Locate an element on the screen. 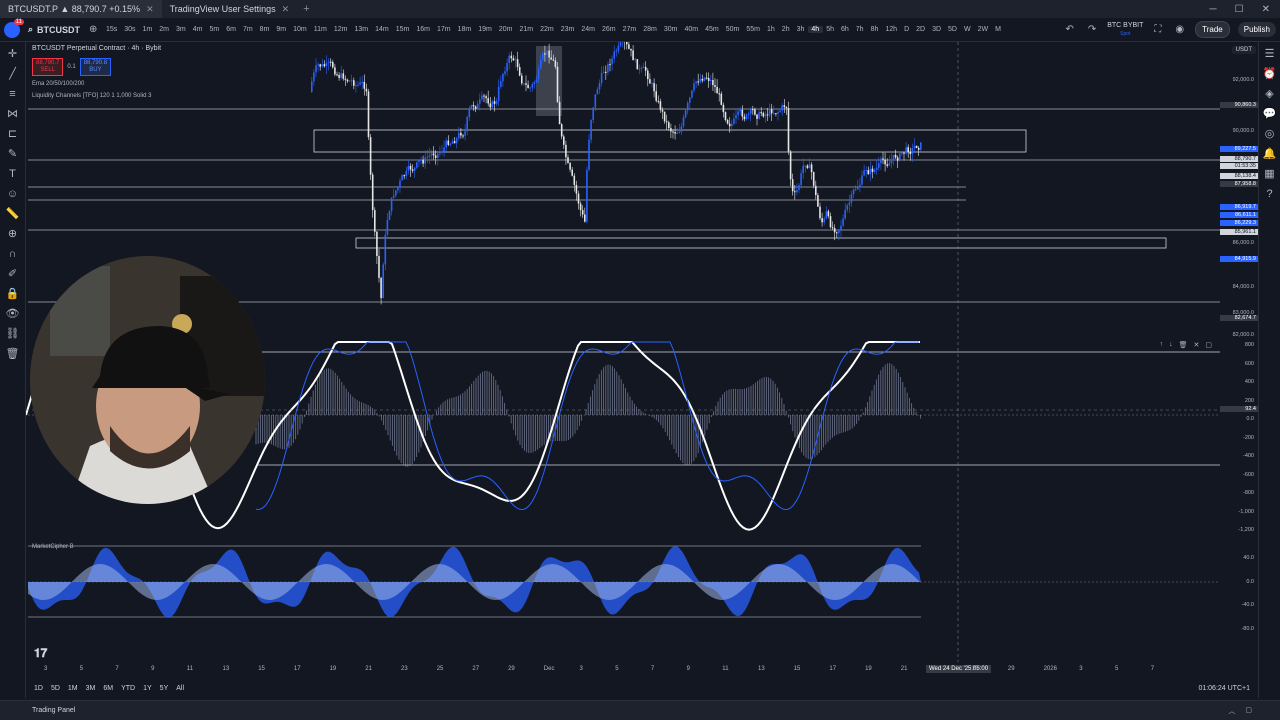 Image resolution: width=1280 pixels, height=720 pixels. undo-icon: ↶ is located at coordinates (1069, 29).